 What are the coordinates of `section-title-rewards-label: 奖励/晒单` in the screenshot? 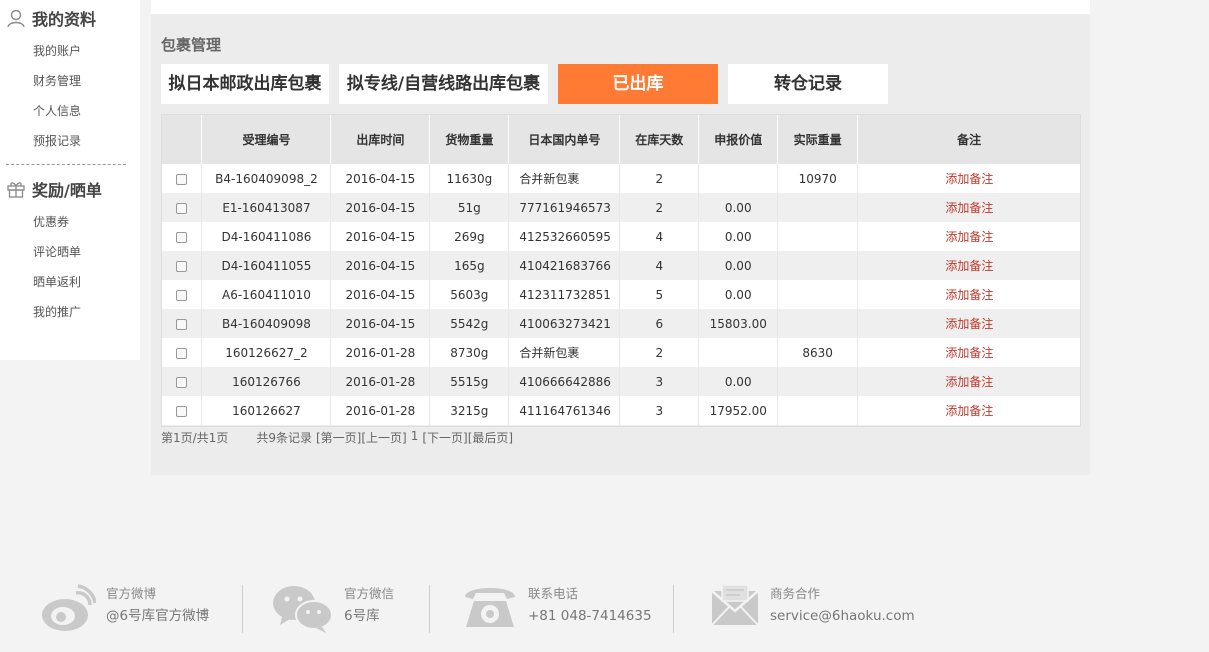 It's located at (67, 190).